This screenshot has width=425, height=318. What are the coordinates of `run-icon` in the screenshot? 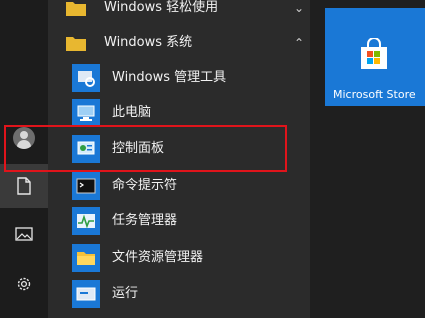 It's located at (86, 294).